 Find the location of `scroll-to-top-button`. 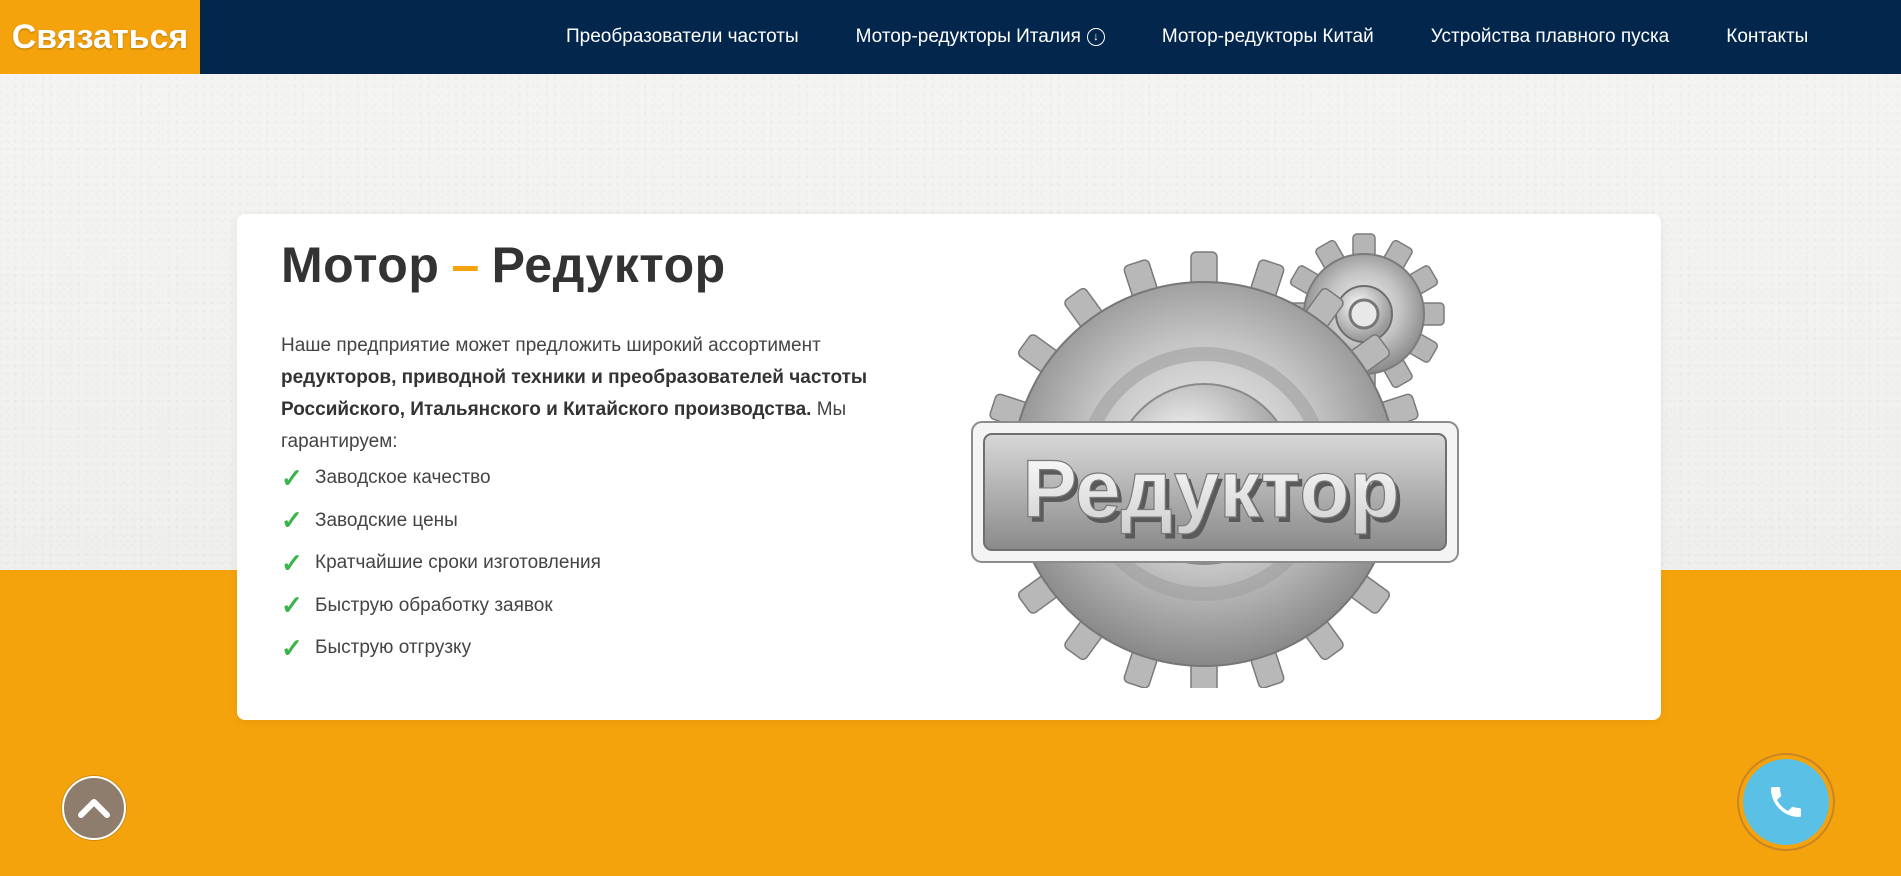

scroll-to-top-button is located at coordinates (94, 808).